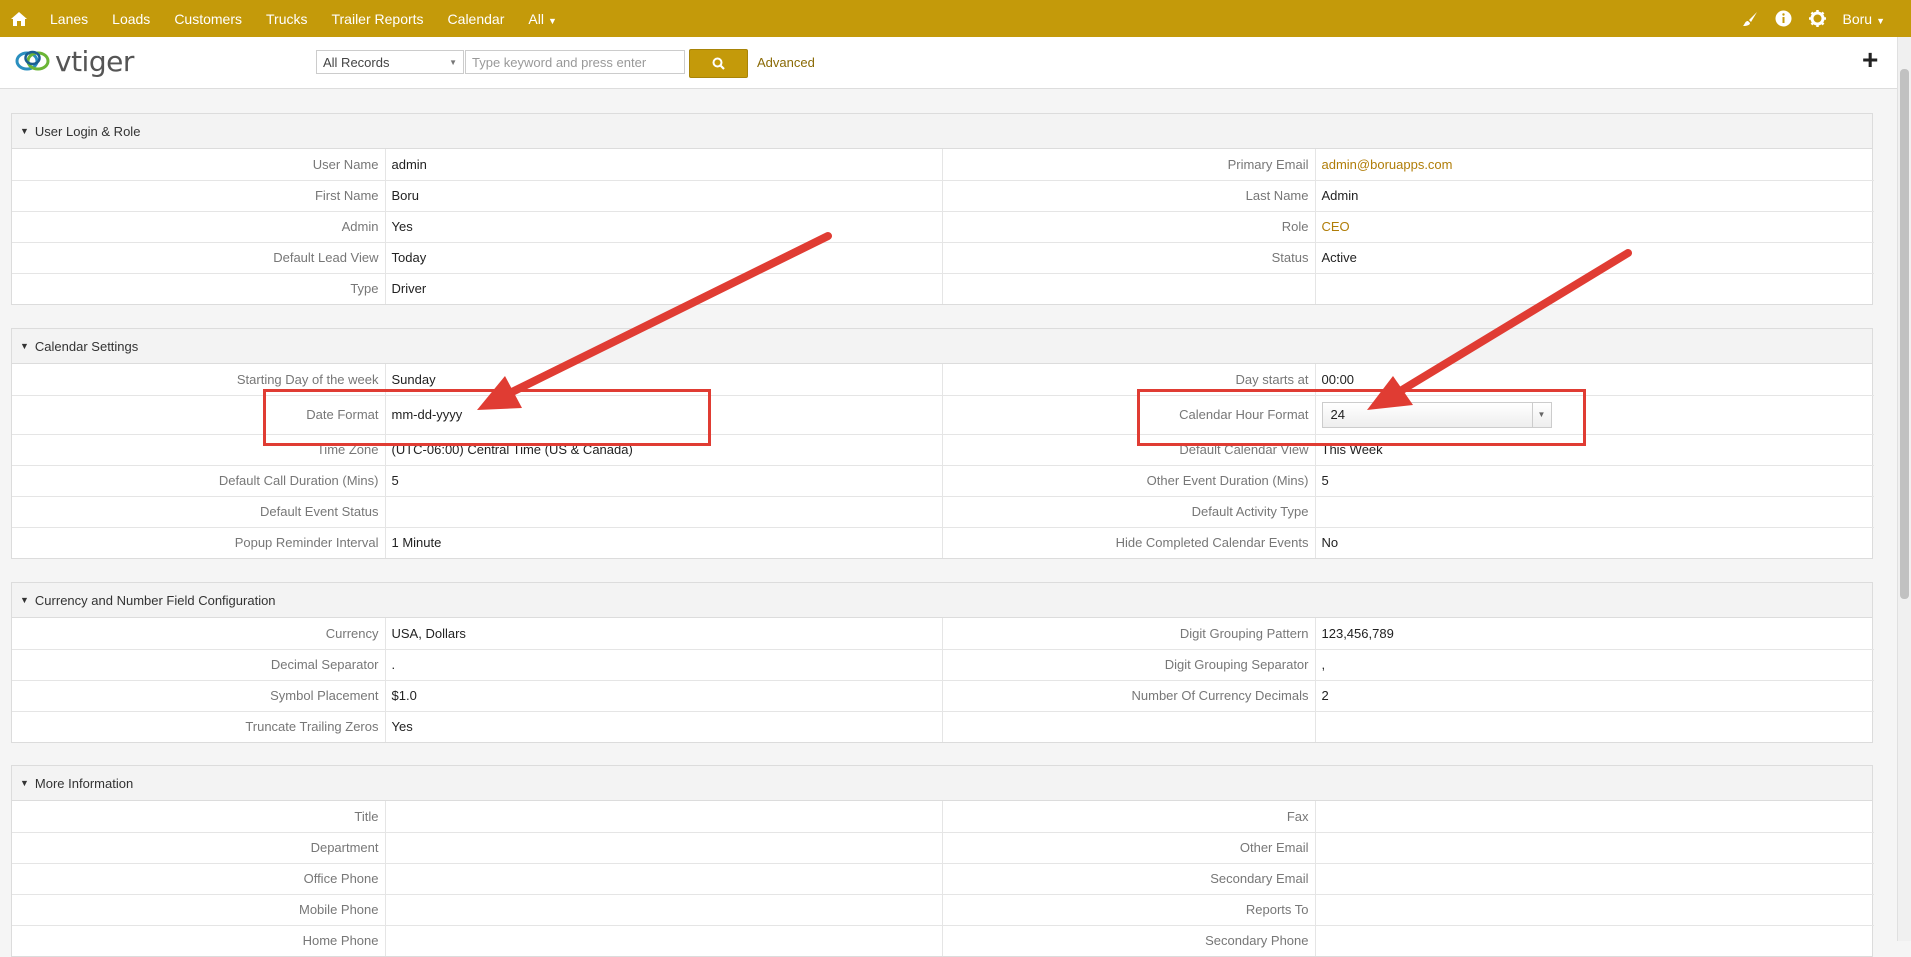 The image size is (1911, 957). What do you see at coordinates (390, 62) in the screenshot?
I see `record-filter-select: All Records ▼` at bounding box center [390, 62].